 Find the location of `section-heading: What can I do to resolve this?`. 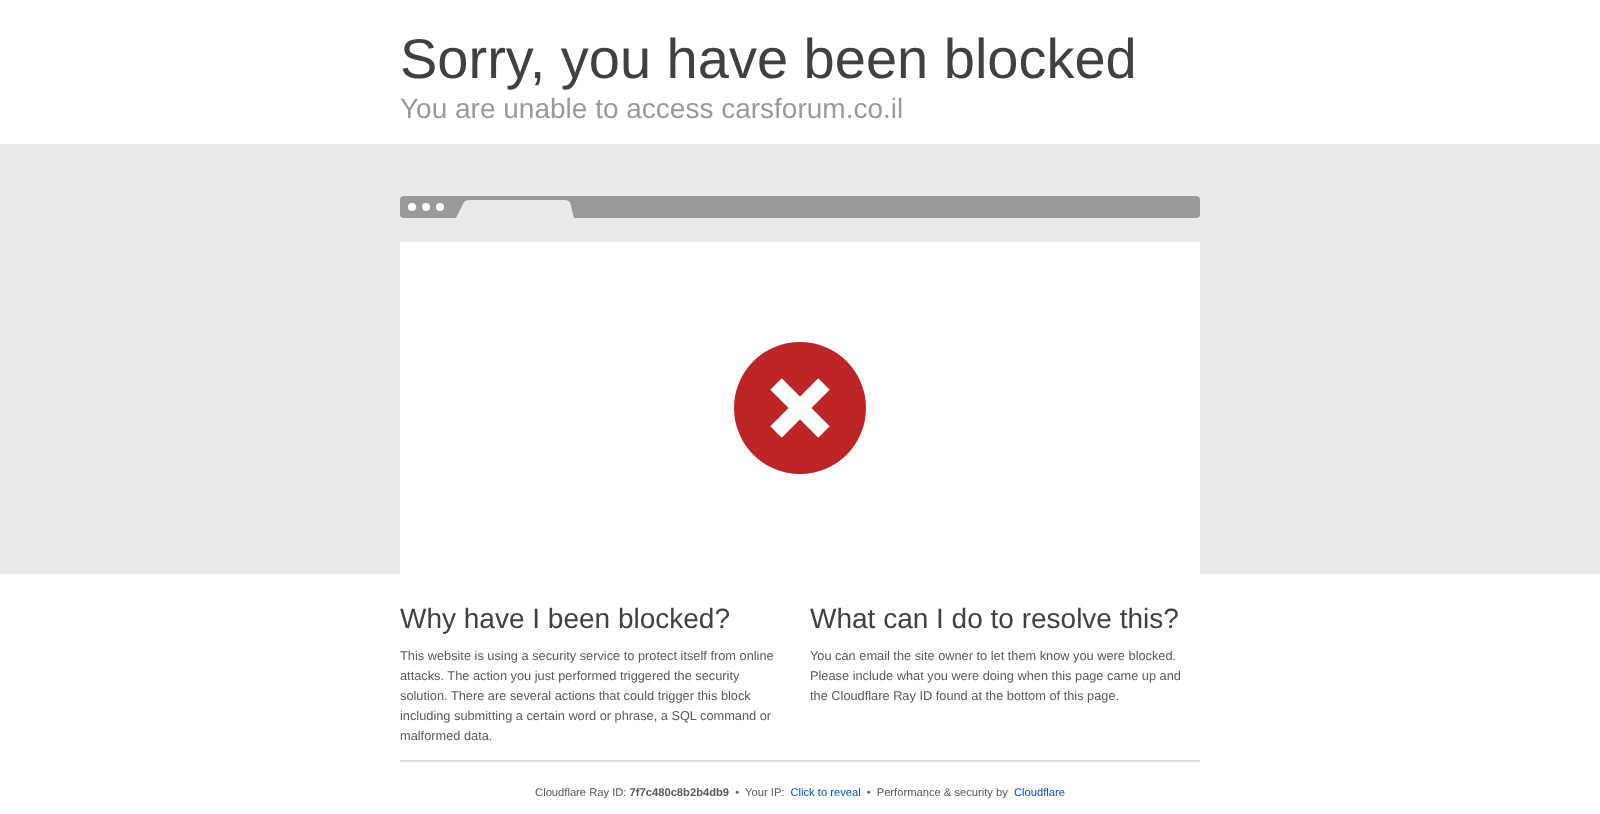

section-heading: What can I do to resolve this? is located at coordinates (995, 619).